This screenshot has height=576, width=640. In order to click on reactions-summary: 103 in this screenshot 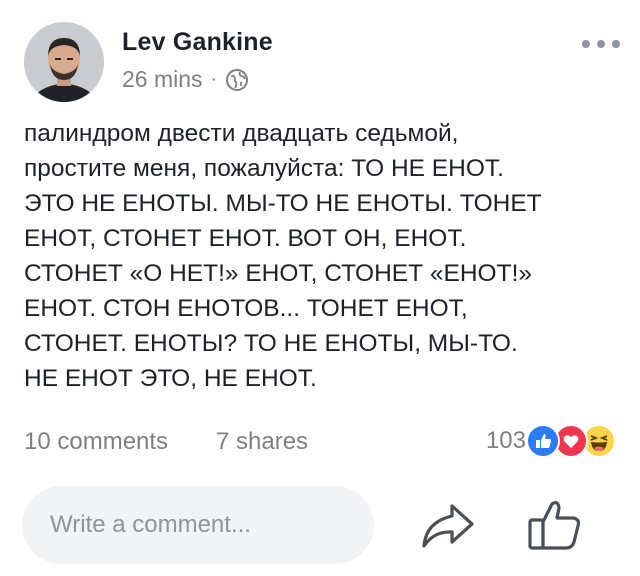, I will do `click(551, 441)`.